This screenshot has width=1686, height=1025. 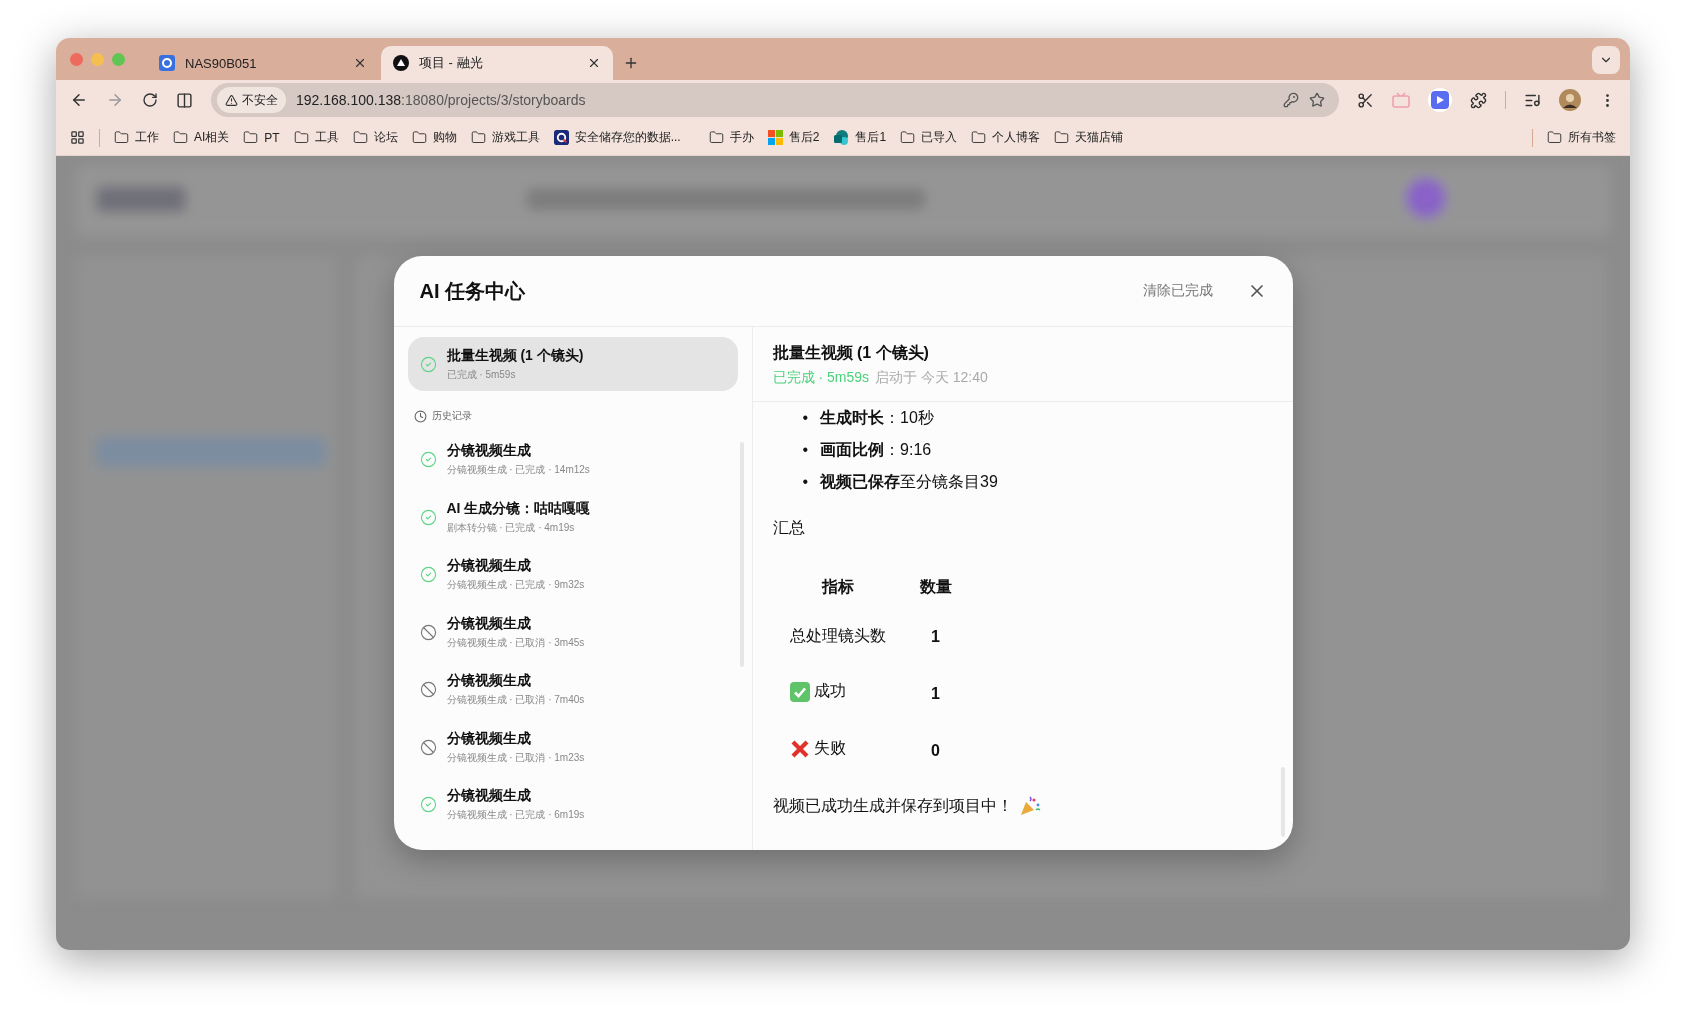 What do you see at coordinates (261, 137) in the screenshot?
I see `bookmark: PT` at bounding box center [261, 137].